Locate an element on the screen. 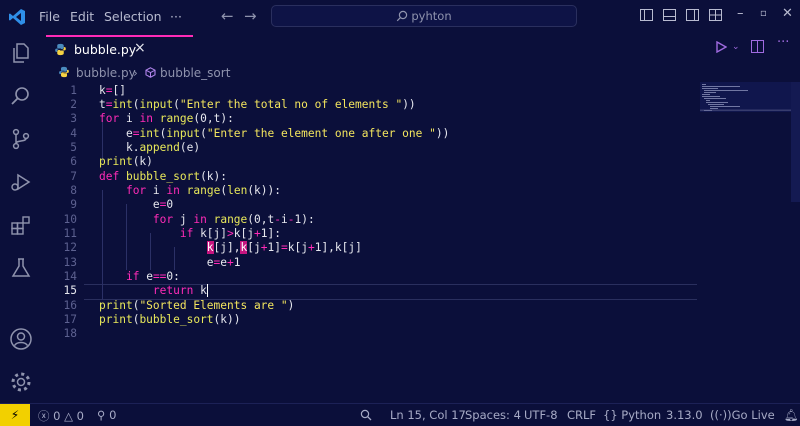  explorer-icon is located at coordinates (21, 53).